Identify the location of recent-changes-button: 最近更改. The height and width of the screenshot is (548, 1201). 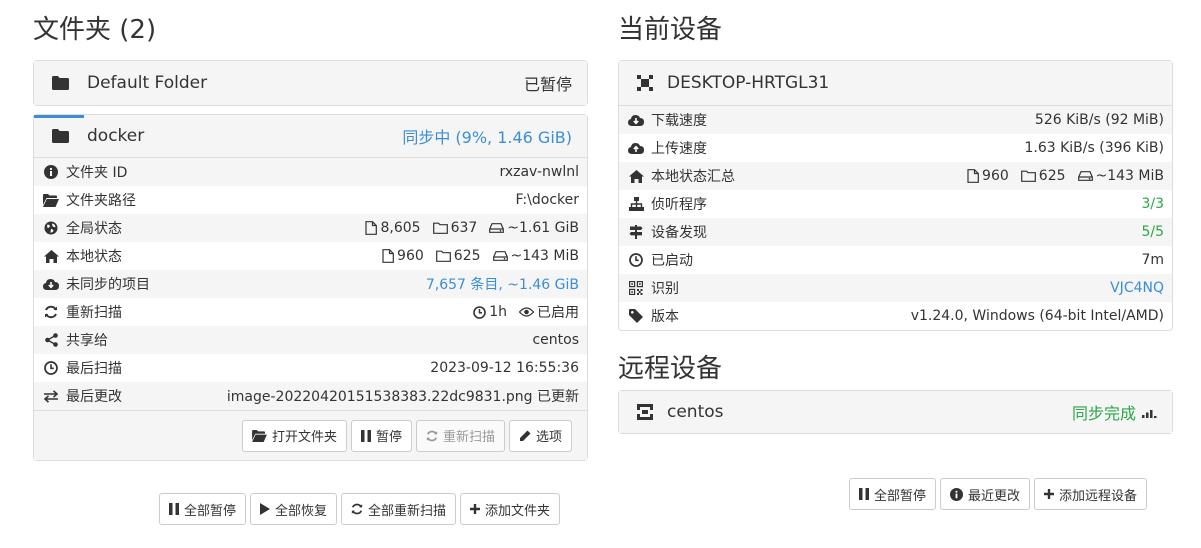
(985, 494).